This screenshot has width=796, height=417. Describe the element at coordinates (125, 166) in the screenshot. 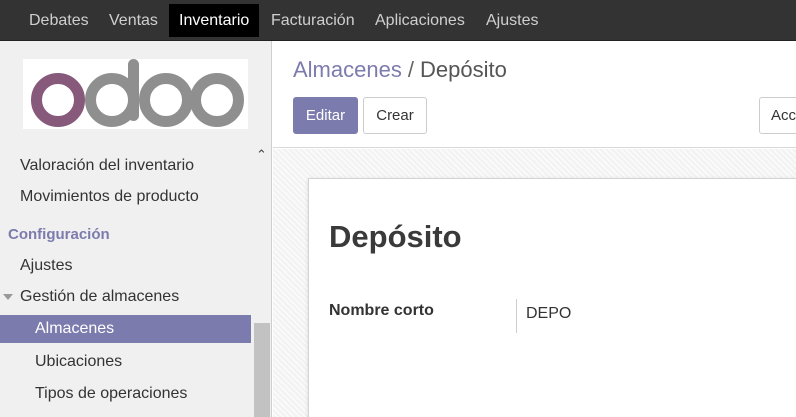

I see `sidebar-item-valoracion: Valoración del inventario` at that location.